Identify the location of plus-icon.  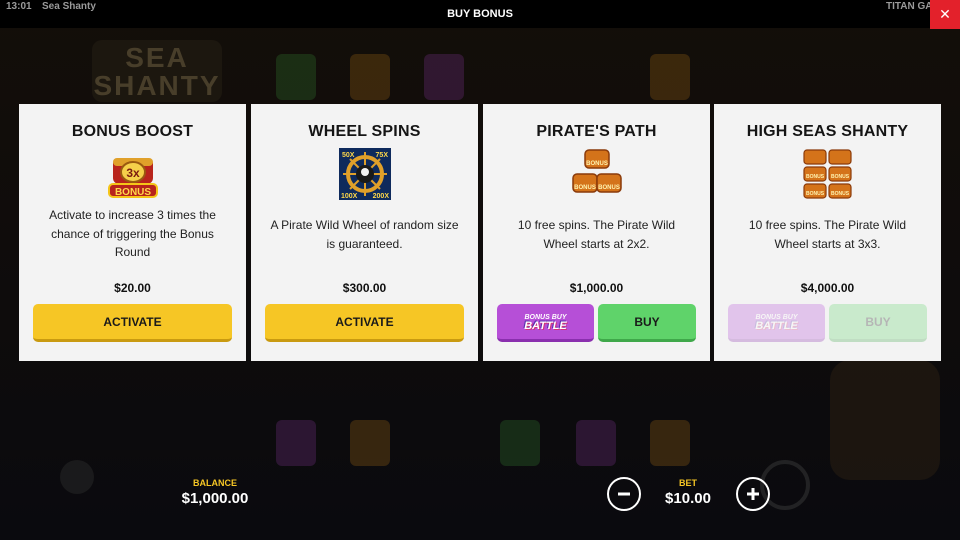
(753, 494).